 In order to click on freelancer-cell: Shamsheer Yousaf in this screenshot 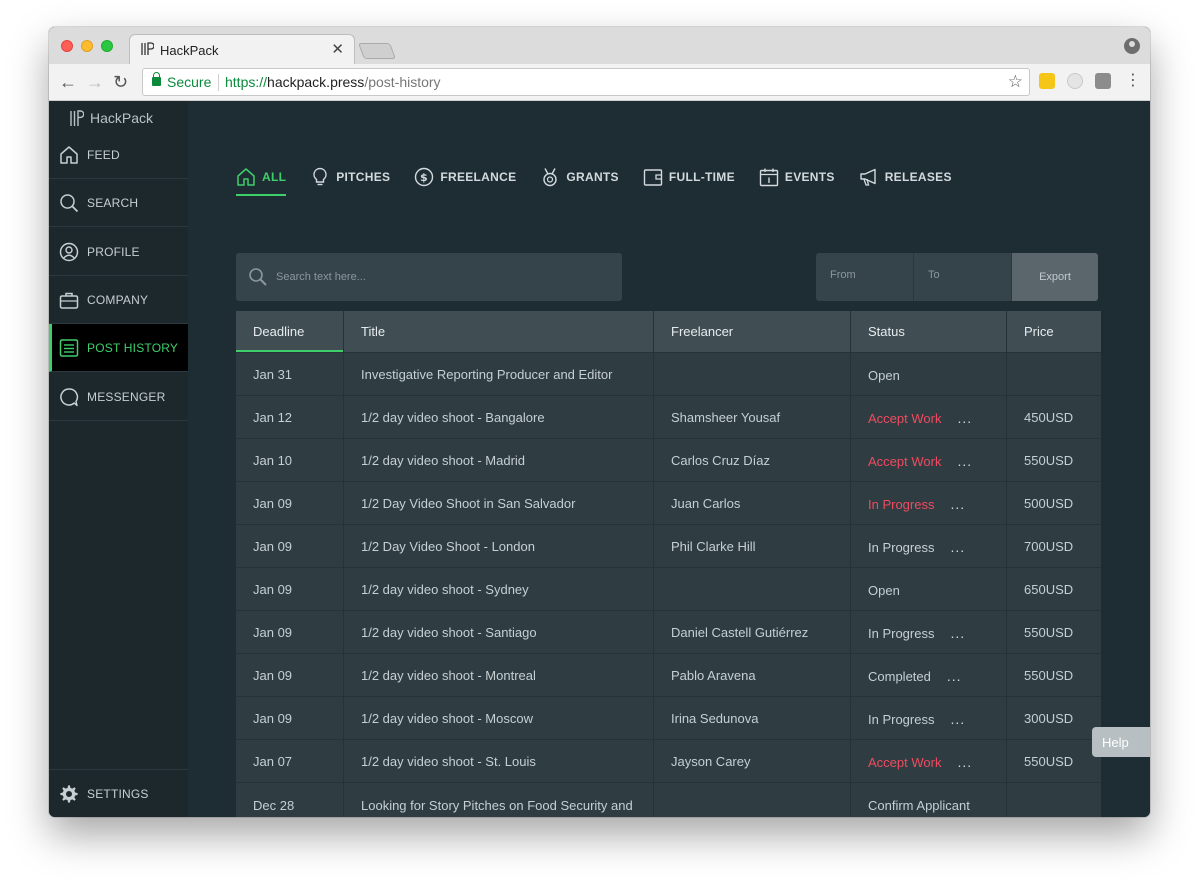, I will do `click(752, 417)`.